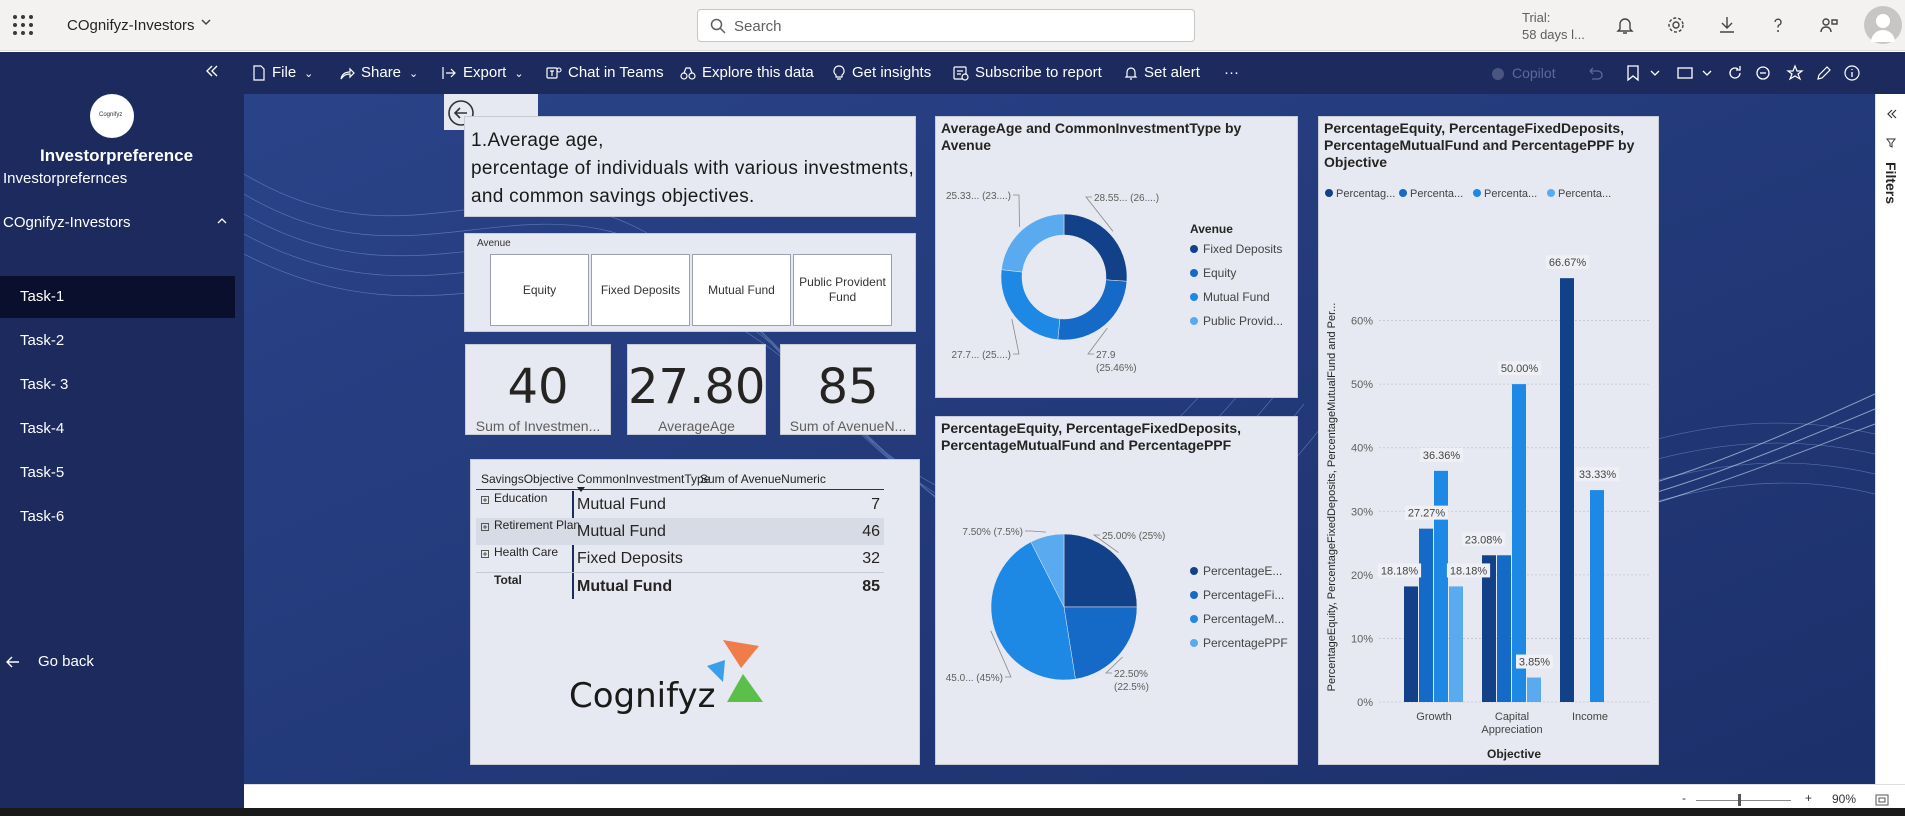  I want to click on data-label: (22.5%), so click(1131, 687).